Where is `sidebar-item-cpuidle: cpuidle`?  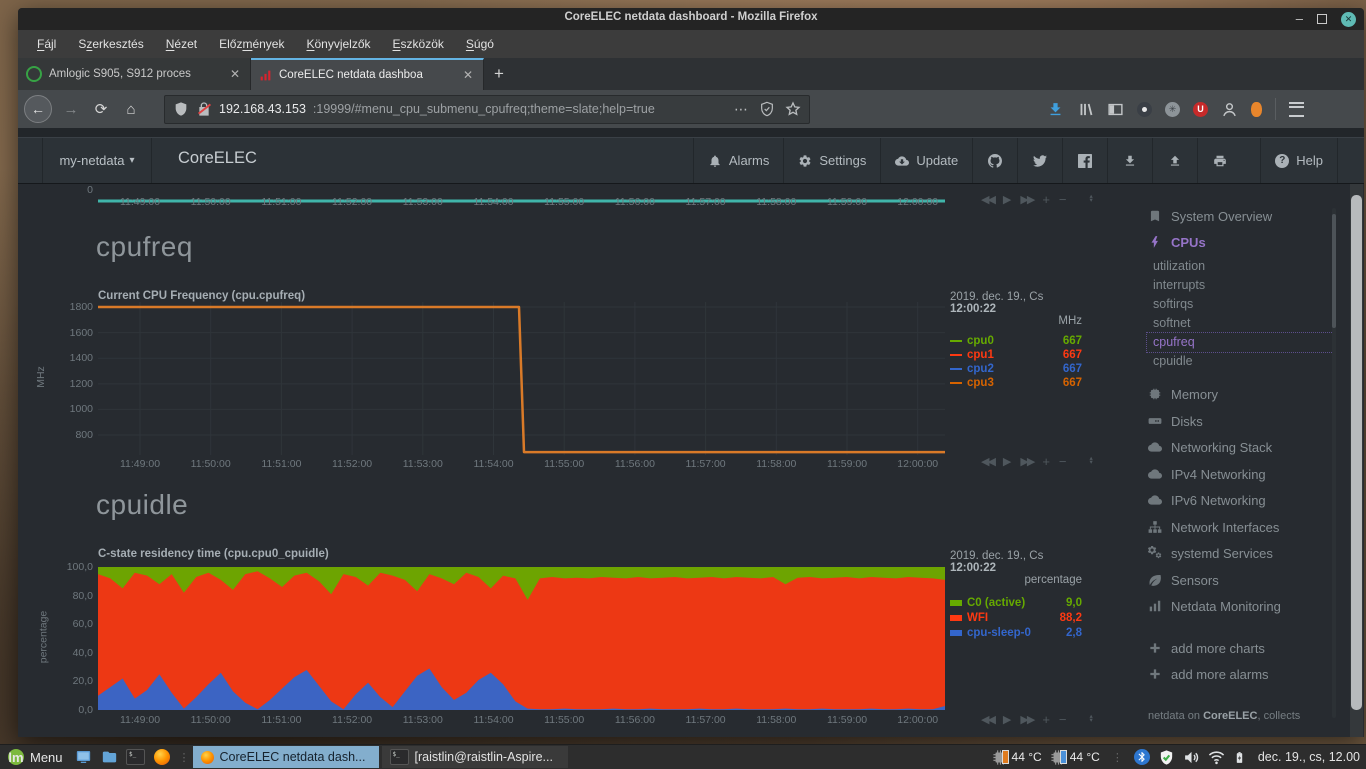 sidebar-item-cpuidle: cpuidle is located at coordinates (1173, 361).